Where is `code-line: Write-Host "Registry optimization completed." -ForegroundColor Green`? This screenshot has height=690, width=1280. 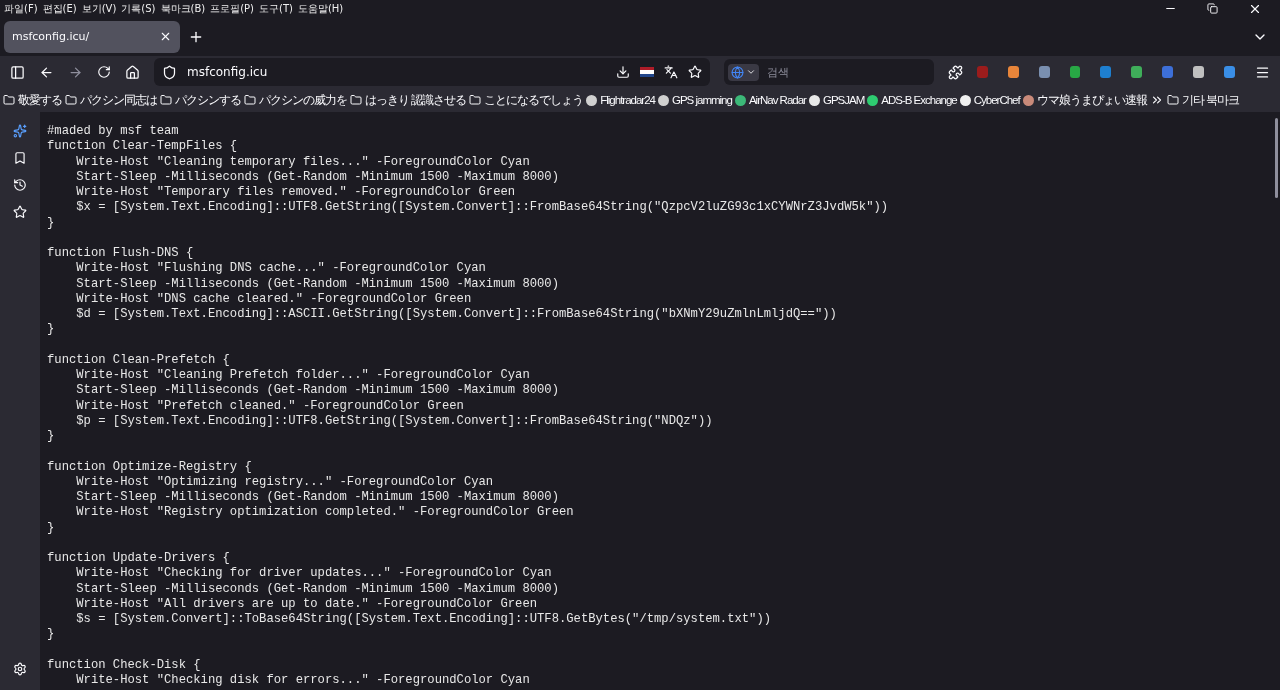 code-line: Write-Host "Registry optimization completed." -ForegroundColor Green is located at coordinates (324, 513).